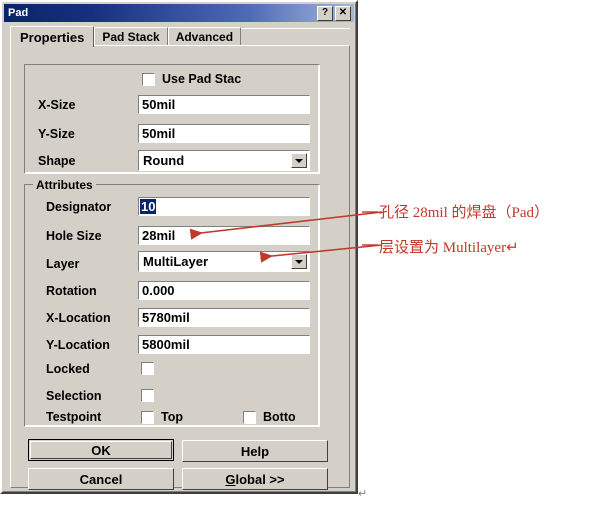 The image size is (601, 507). I want to click on shape-value: Round, so click(164, 160).